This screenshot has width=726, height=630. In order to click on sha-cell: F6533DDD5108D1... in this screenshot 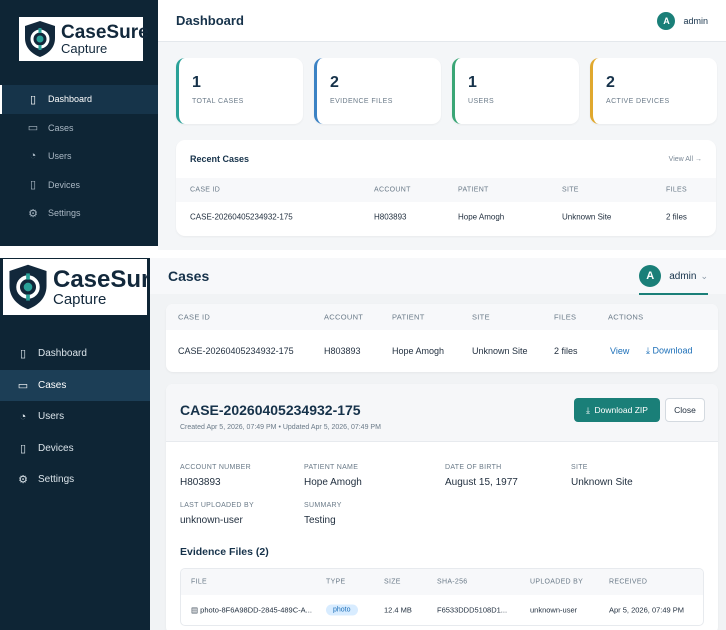, I will do `click(472, 610)`.